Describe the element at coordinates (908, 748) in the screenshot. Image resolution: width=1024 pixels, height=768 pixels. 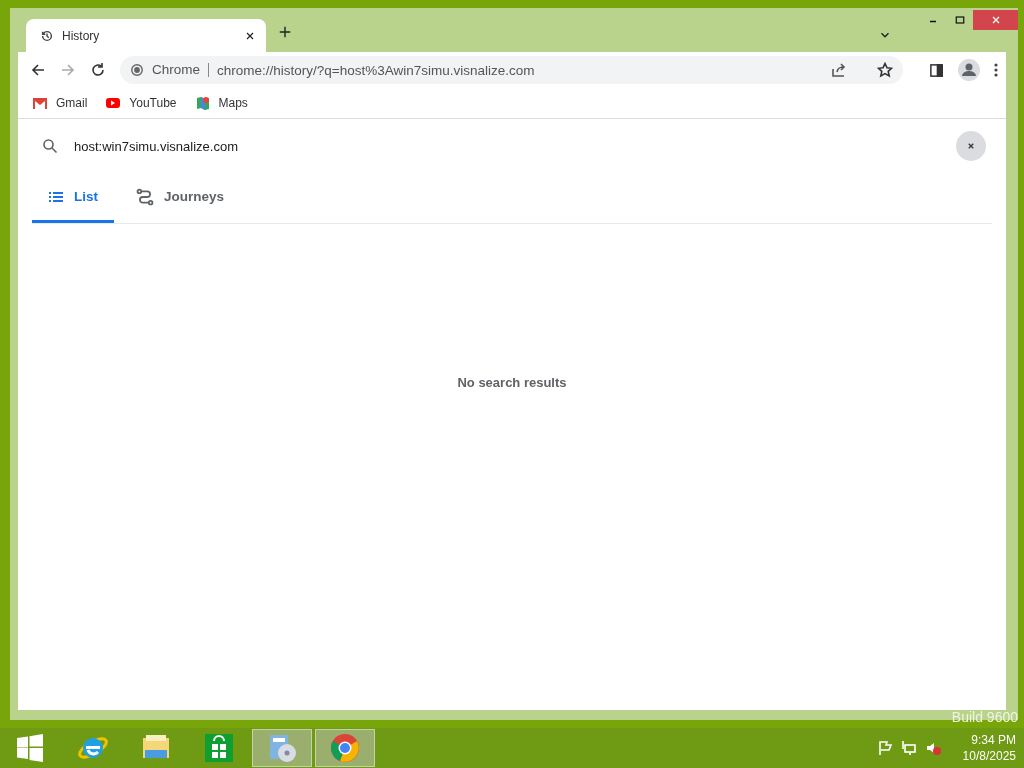
I see `network-icon` at that location.